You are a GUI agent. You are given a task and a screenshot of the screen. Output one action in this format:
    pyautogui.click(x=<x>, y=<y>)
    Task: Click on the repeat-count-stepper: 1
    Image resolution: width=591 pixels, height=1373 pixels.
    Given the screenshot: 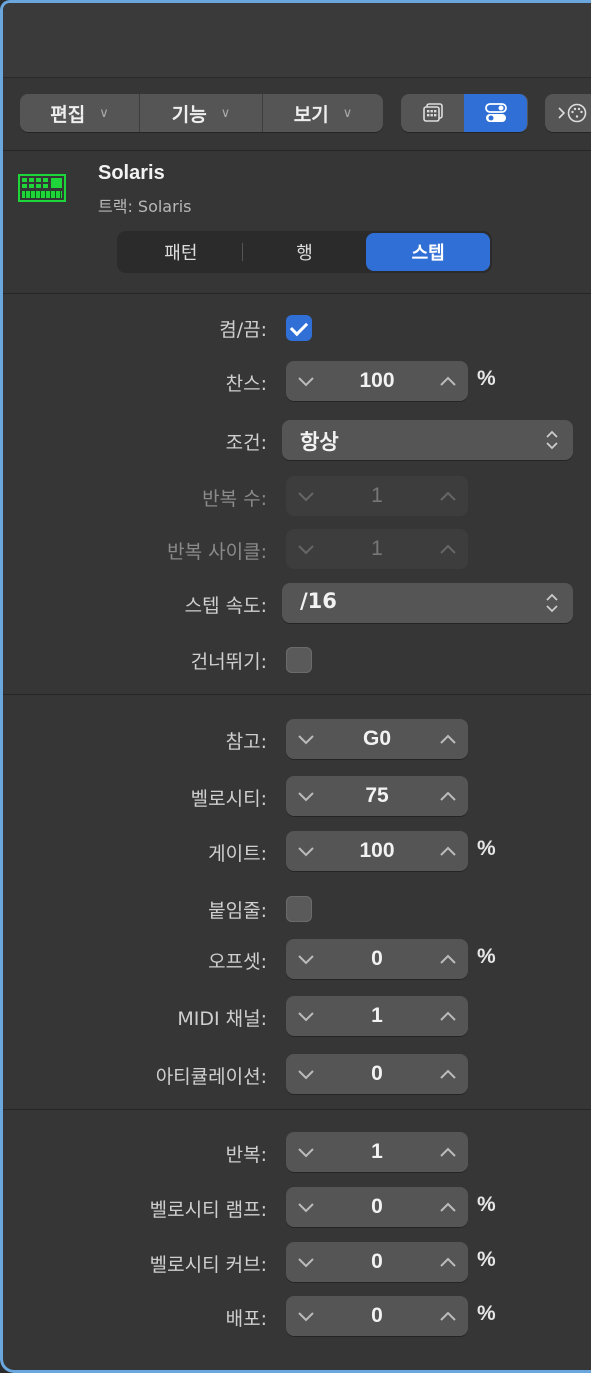 What is the action you would take?
    pyautogui.click(x=377, y=496)
    